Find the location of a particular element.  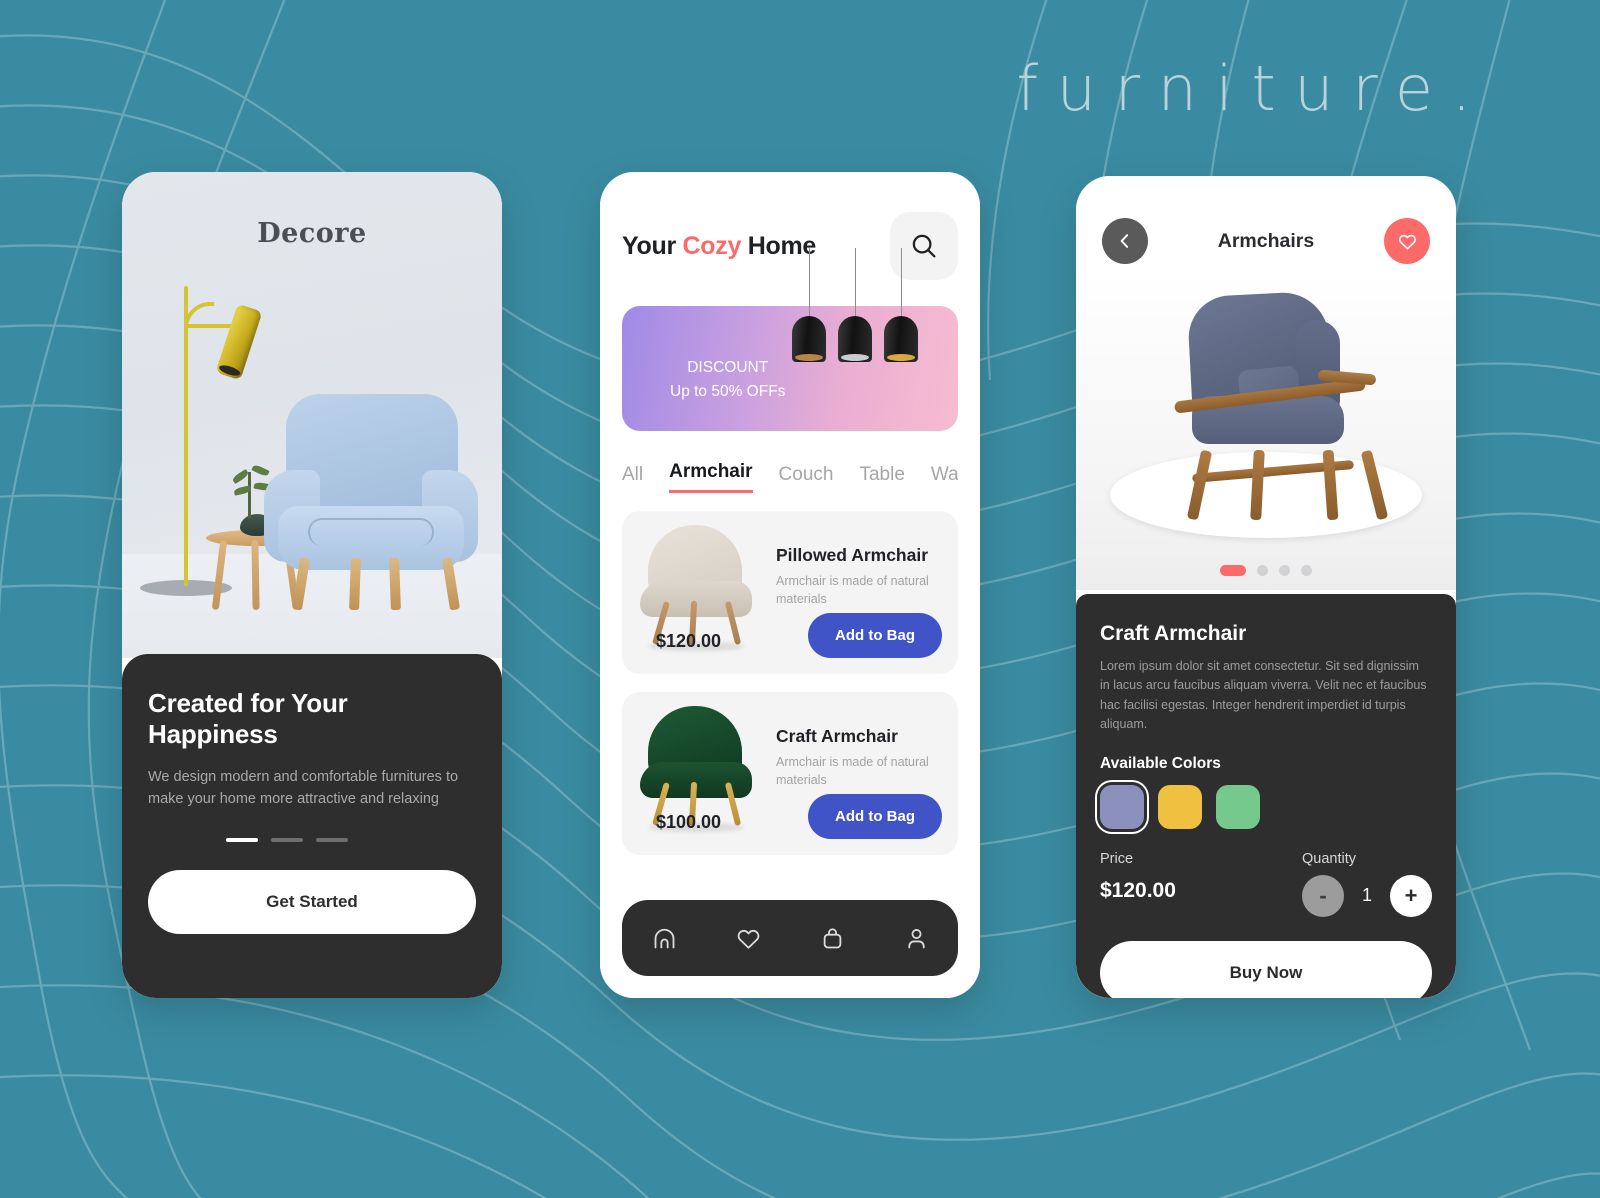

nav-profile is located at coordinates (916, 938).